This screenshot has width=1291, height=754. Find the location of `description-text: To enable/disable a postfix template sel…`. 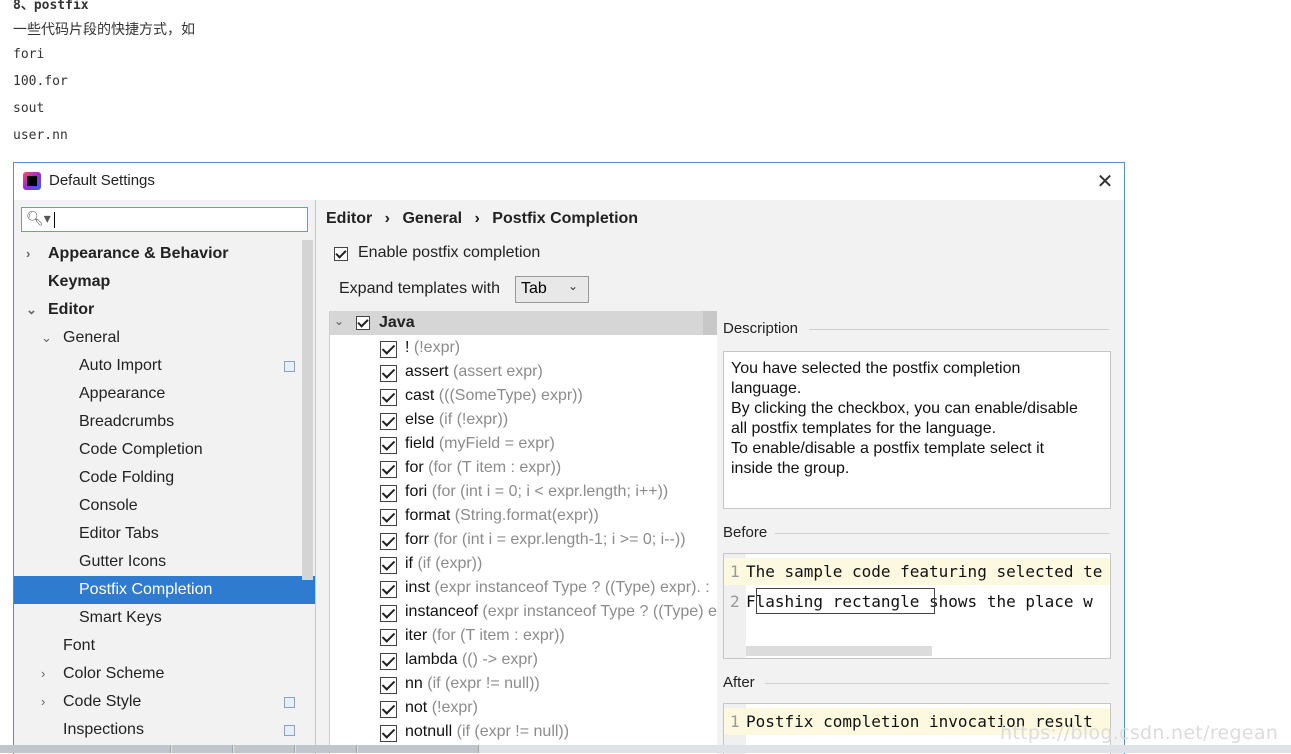

description-text: To enable/disable a postfix template sel… is located at coordinates (888, 448).